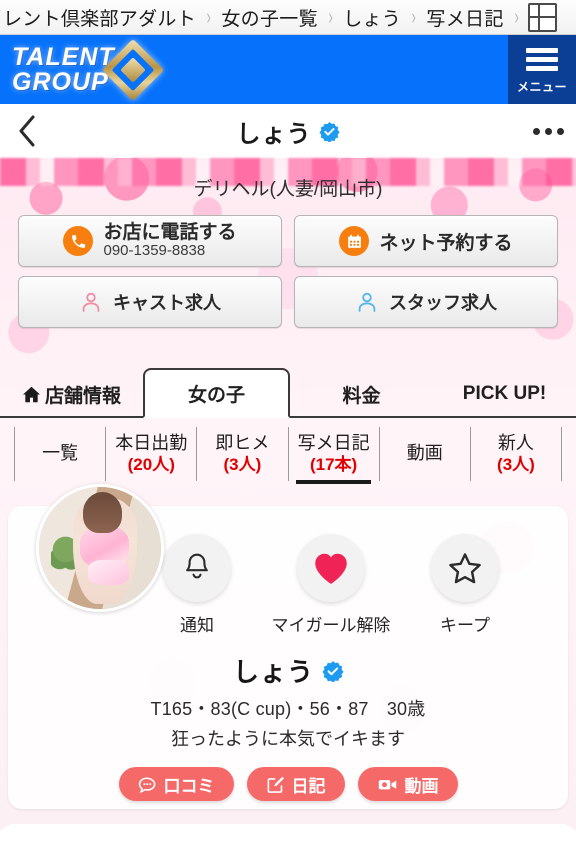 This screenshot has width=576, height=854. I want to click on brand-header: TALENT GROUP メニュー, so click(288, 69).